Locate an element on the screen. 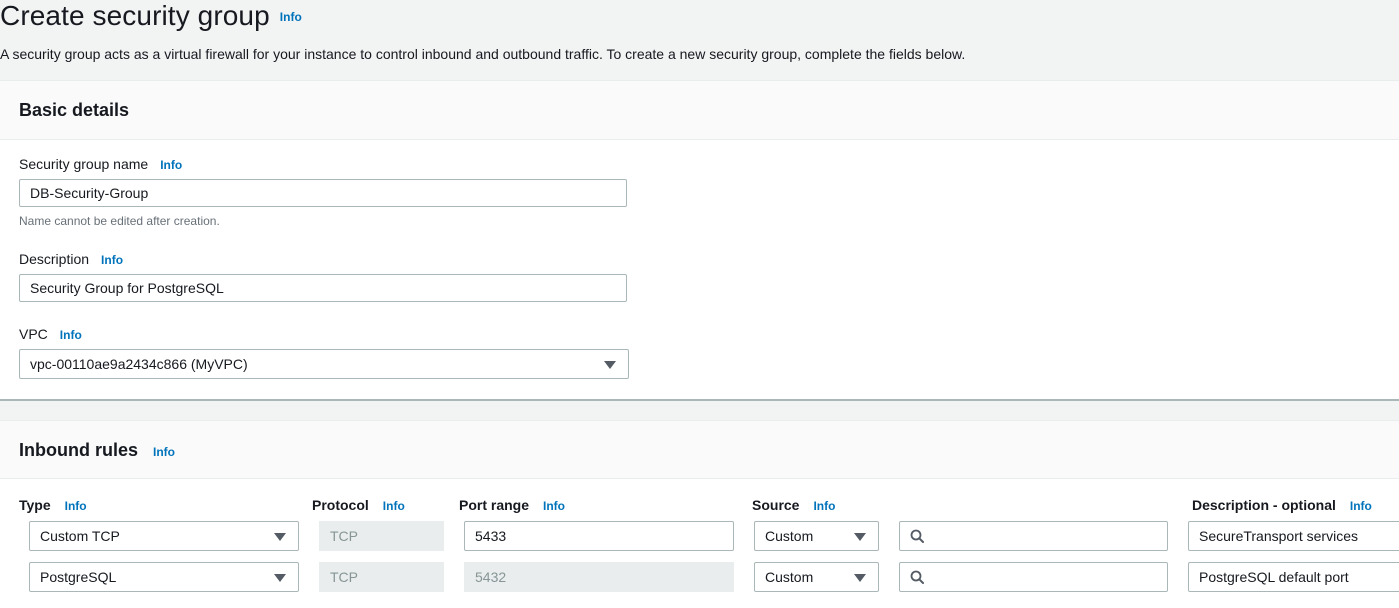 This screenshot has height=608, width=1399. rule-description-value: PostgreSQL default port is located at coordinates (1274, 577).